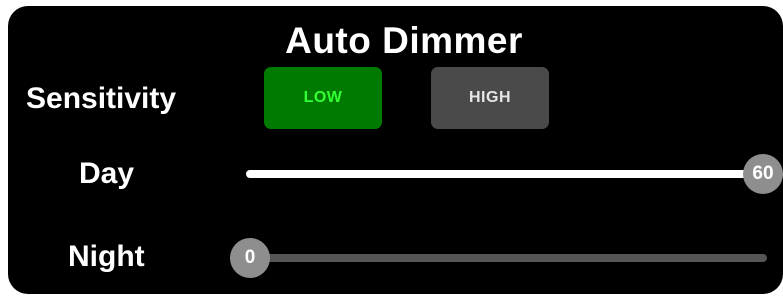 The width and height of the screenshot is (783, 302). I want to click on sensitivity-high-button: HIGH, so click(490, 98).